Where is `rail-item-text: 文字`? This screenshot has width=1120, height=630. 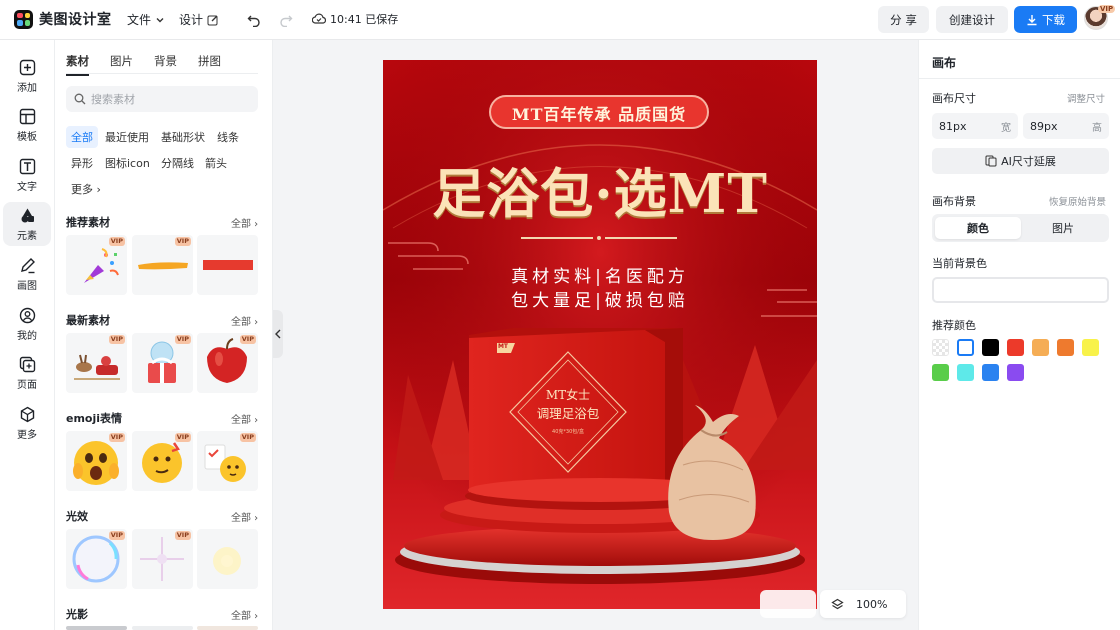 rail-item-text: 文字 is located at coordinates (27, 175).